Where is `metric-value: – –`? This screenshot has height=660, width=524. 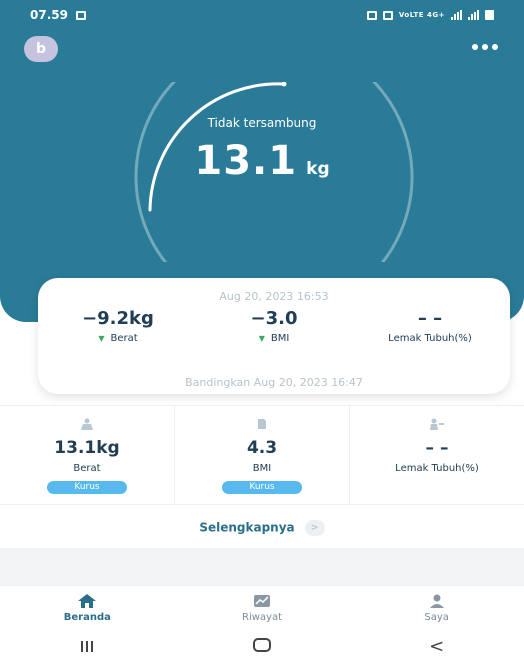 metric-value: – – is located at coordinates (430, 318).